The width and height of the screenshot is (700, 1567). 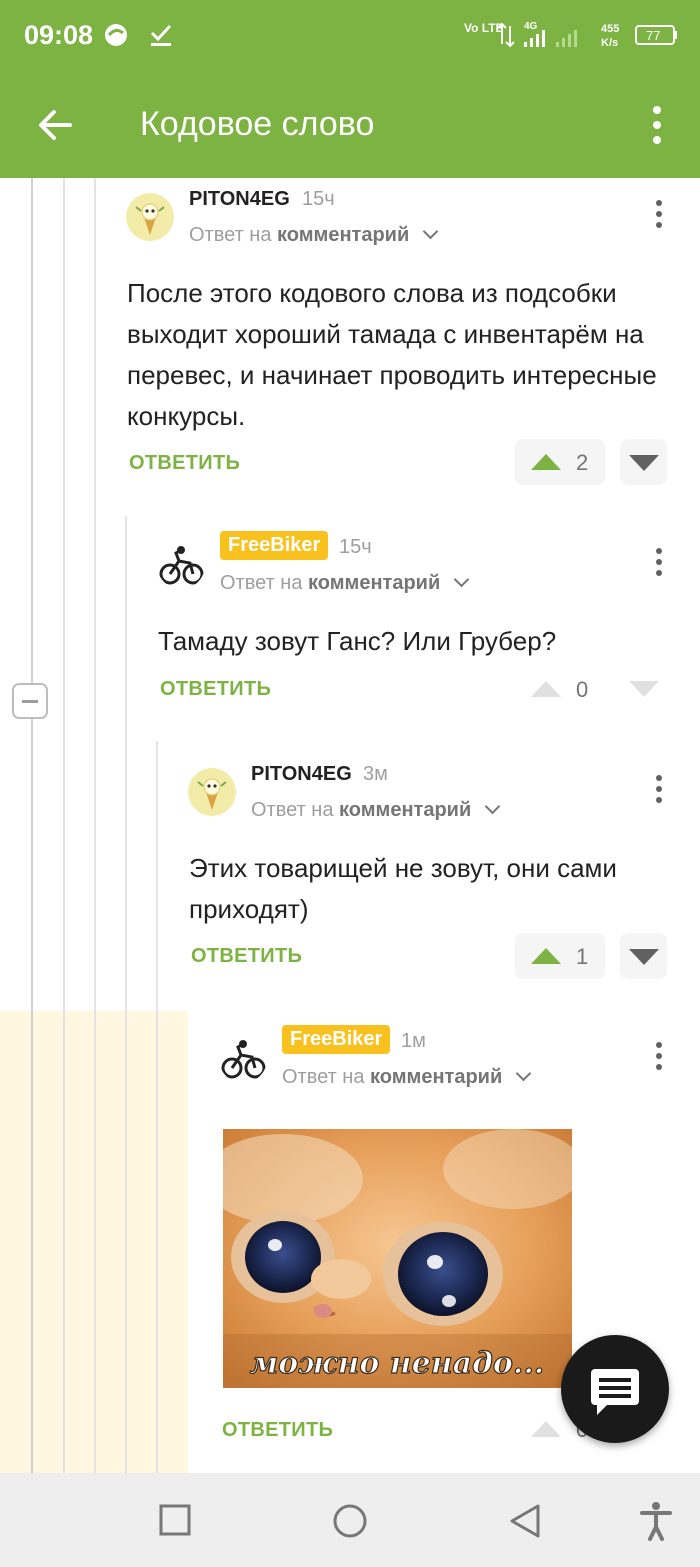 What do you see at coordinates (350, 89) in the screenshot?
I see `top-bar: 09:08 Vo LTE 4G 455 K/s 77 Кодовое слово` at bounding box center [350, 89].